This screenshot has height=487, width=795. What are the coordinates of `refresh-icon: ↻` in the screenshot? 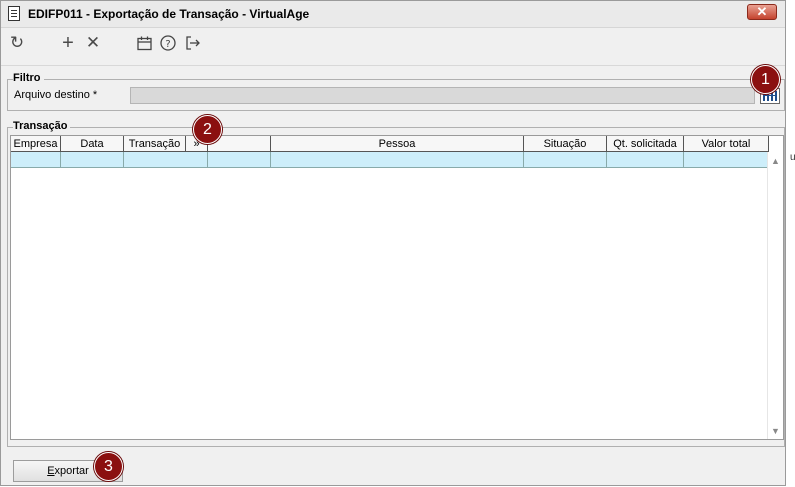 It's located at (17, 42).